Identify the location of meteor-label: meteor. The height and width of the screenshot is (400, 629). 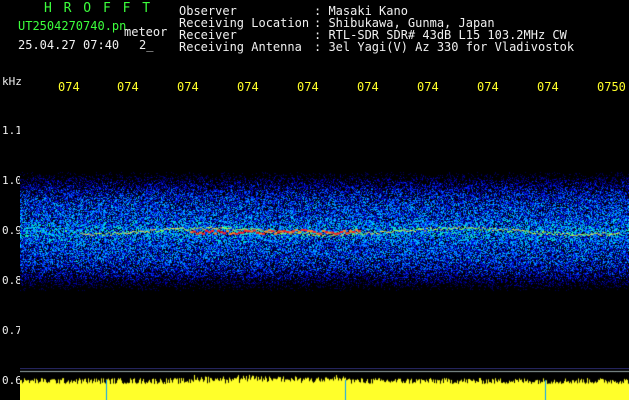
(146, 32).